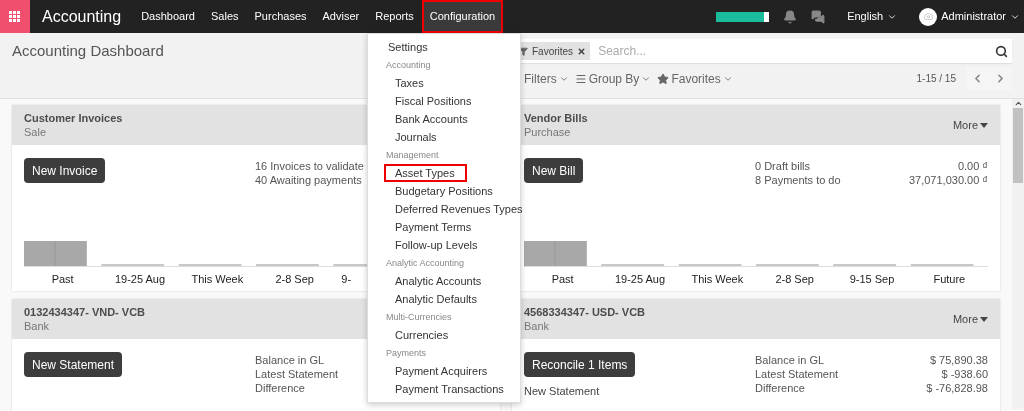  Describe the element at coordinates (462, 16) in the screenshot. I see `nav-menu-item: Configuration` at that location.